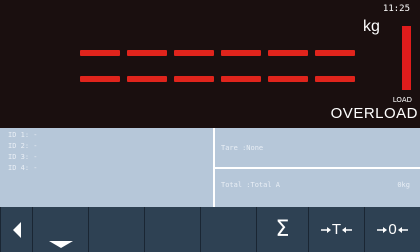 This screenshot has width=420, height=252. What do you see at coordinates (396, 9) in the screenshot?
I see `clock: 11:25` at bounding box center [396, 9].